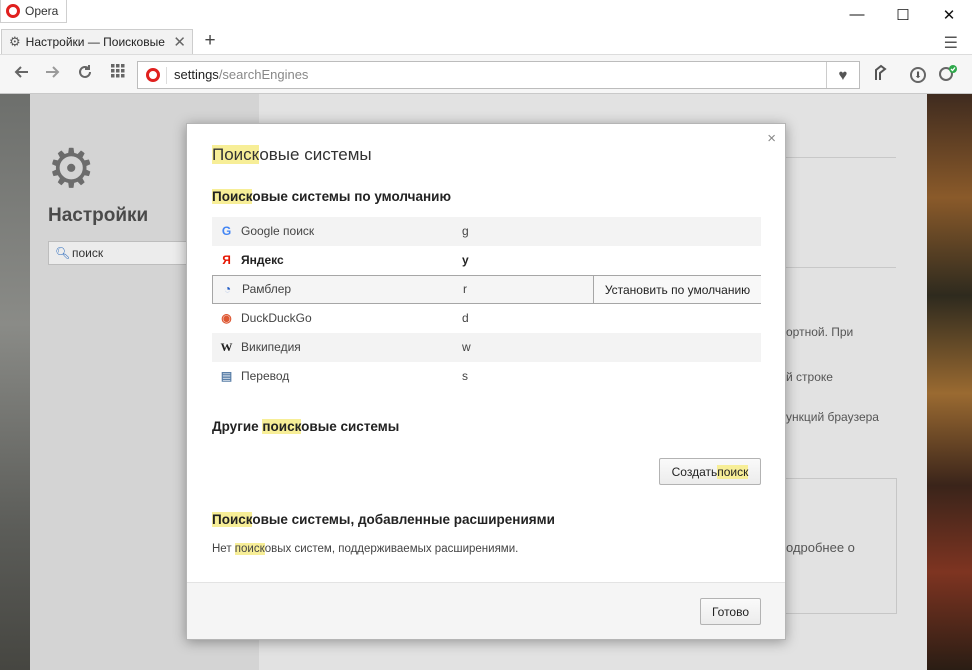 This screenshot has width=972, height=670. Describe the element at coordinates (486, 318) in the screenshot. I see `engine-row-duckduckgo: ◉ DuckDuckGo d` at that location.